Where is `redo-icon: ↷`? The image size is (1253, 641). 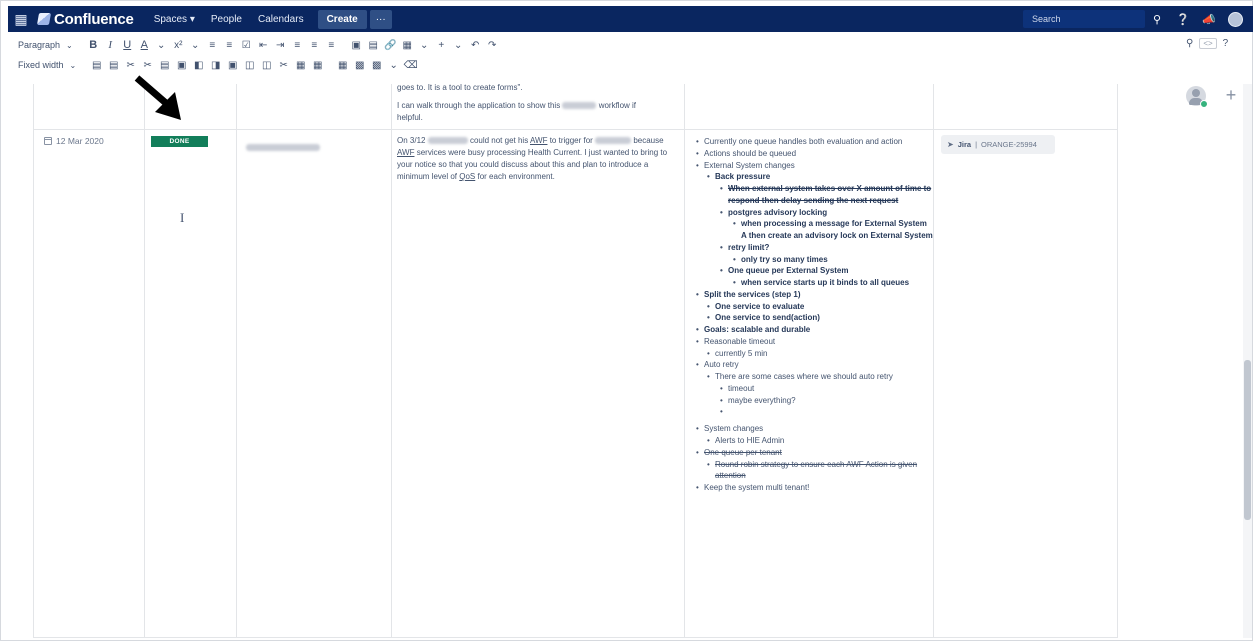
redo-icon: ↷ is located at coordinates (492, 45).